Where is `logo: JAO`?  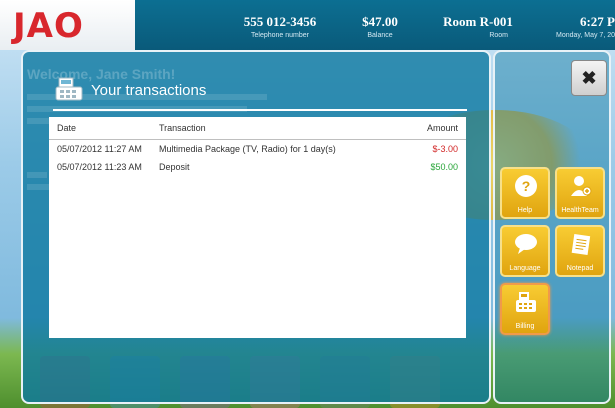 logo: JAO is located at coordinates (67, 25).